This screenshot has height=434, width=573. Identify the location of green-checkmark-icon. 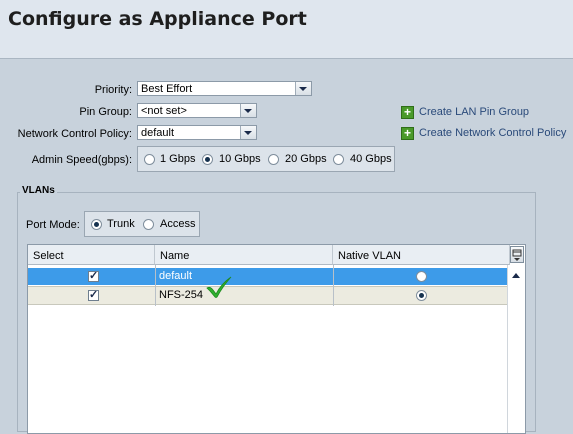
(219, 287).